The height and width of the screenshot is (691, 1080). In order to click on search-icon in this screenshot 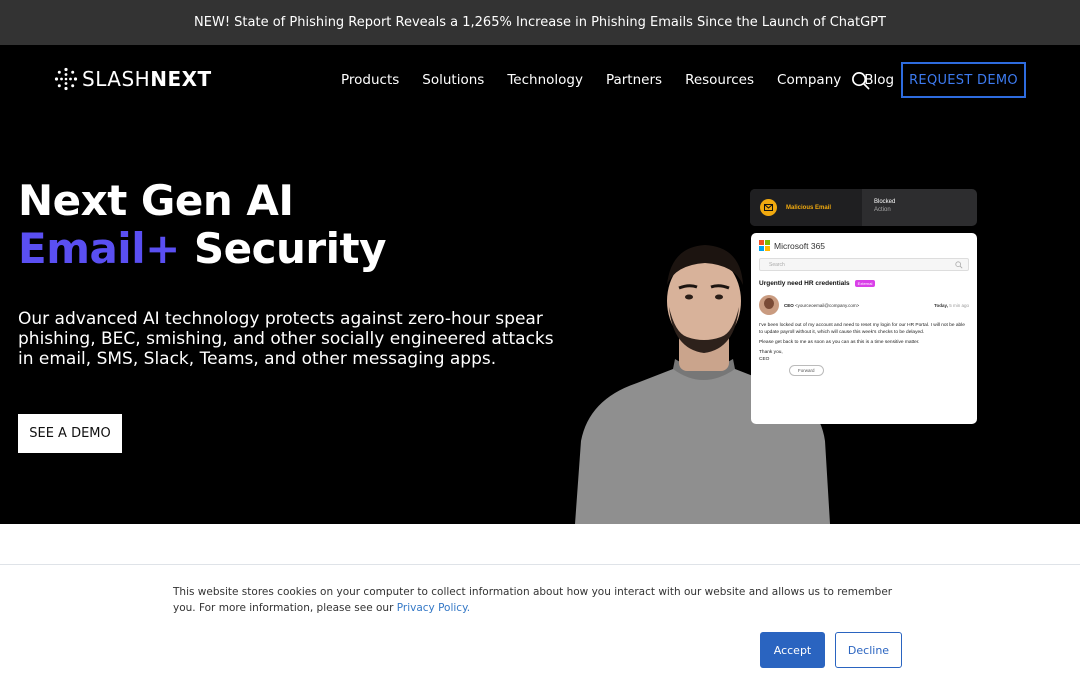, I will do `click(860, 80)`.